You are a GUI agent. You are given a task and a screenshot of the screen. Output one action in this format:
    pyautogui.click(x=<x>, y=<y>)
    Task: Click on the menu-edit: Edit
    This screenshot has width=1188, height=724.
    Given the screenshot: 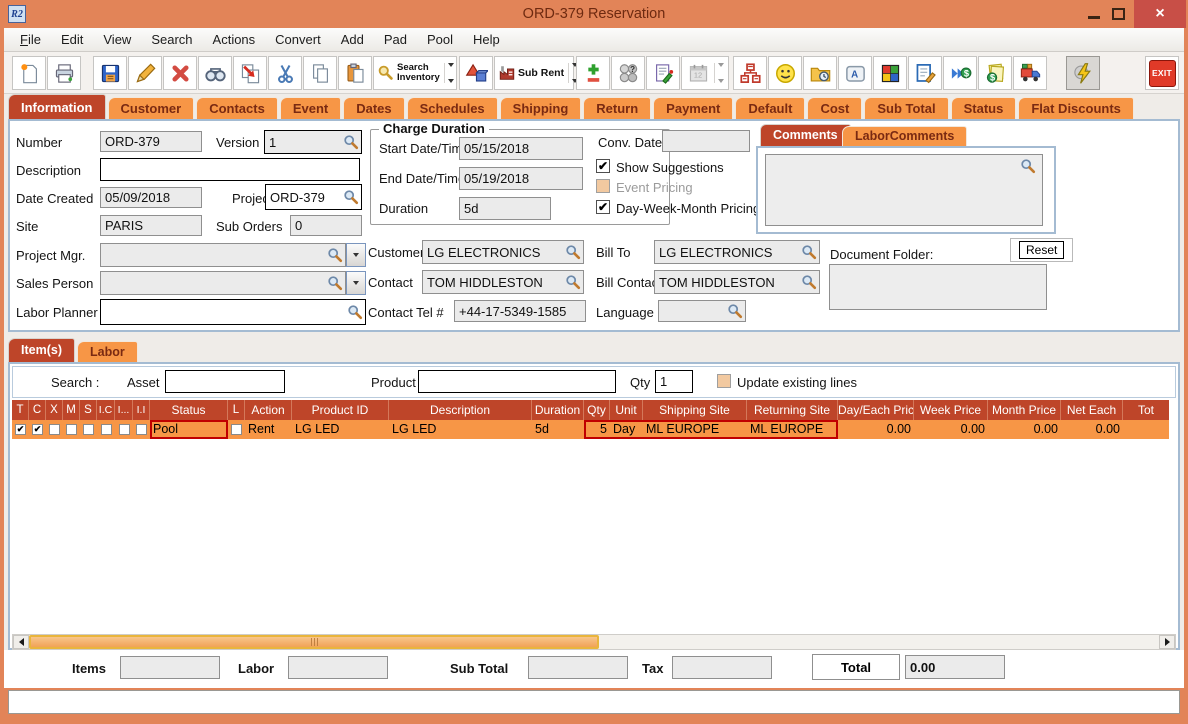 What is the action you would take?
    pyautogui.click(x=72, y=39)
    